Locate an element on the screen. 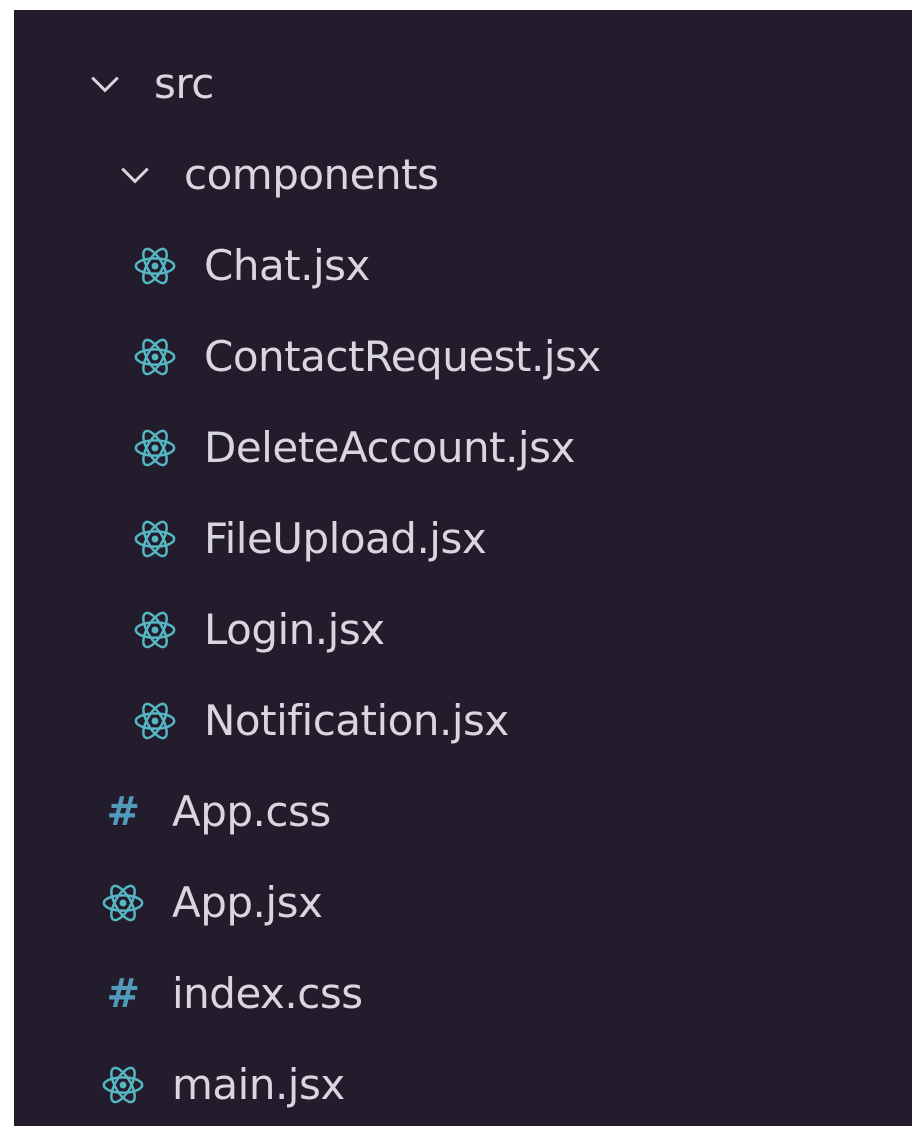 The image size is (912, 1130). file-item-fileupload-jsx: FileUpload.jsx is located at coordinates (463, 538).